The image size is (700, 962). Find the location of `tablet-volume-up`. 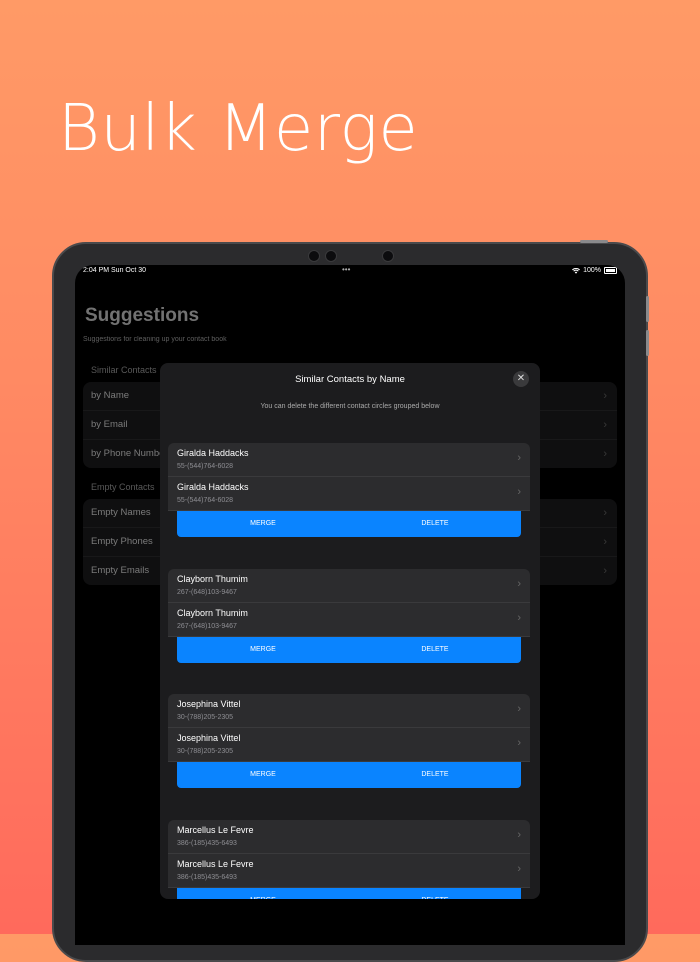

tablet-volume-up is located at coordinates (647, 309).